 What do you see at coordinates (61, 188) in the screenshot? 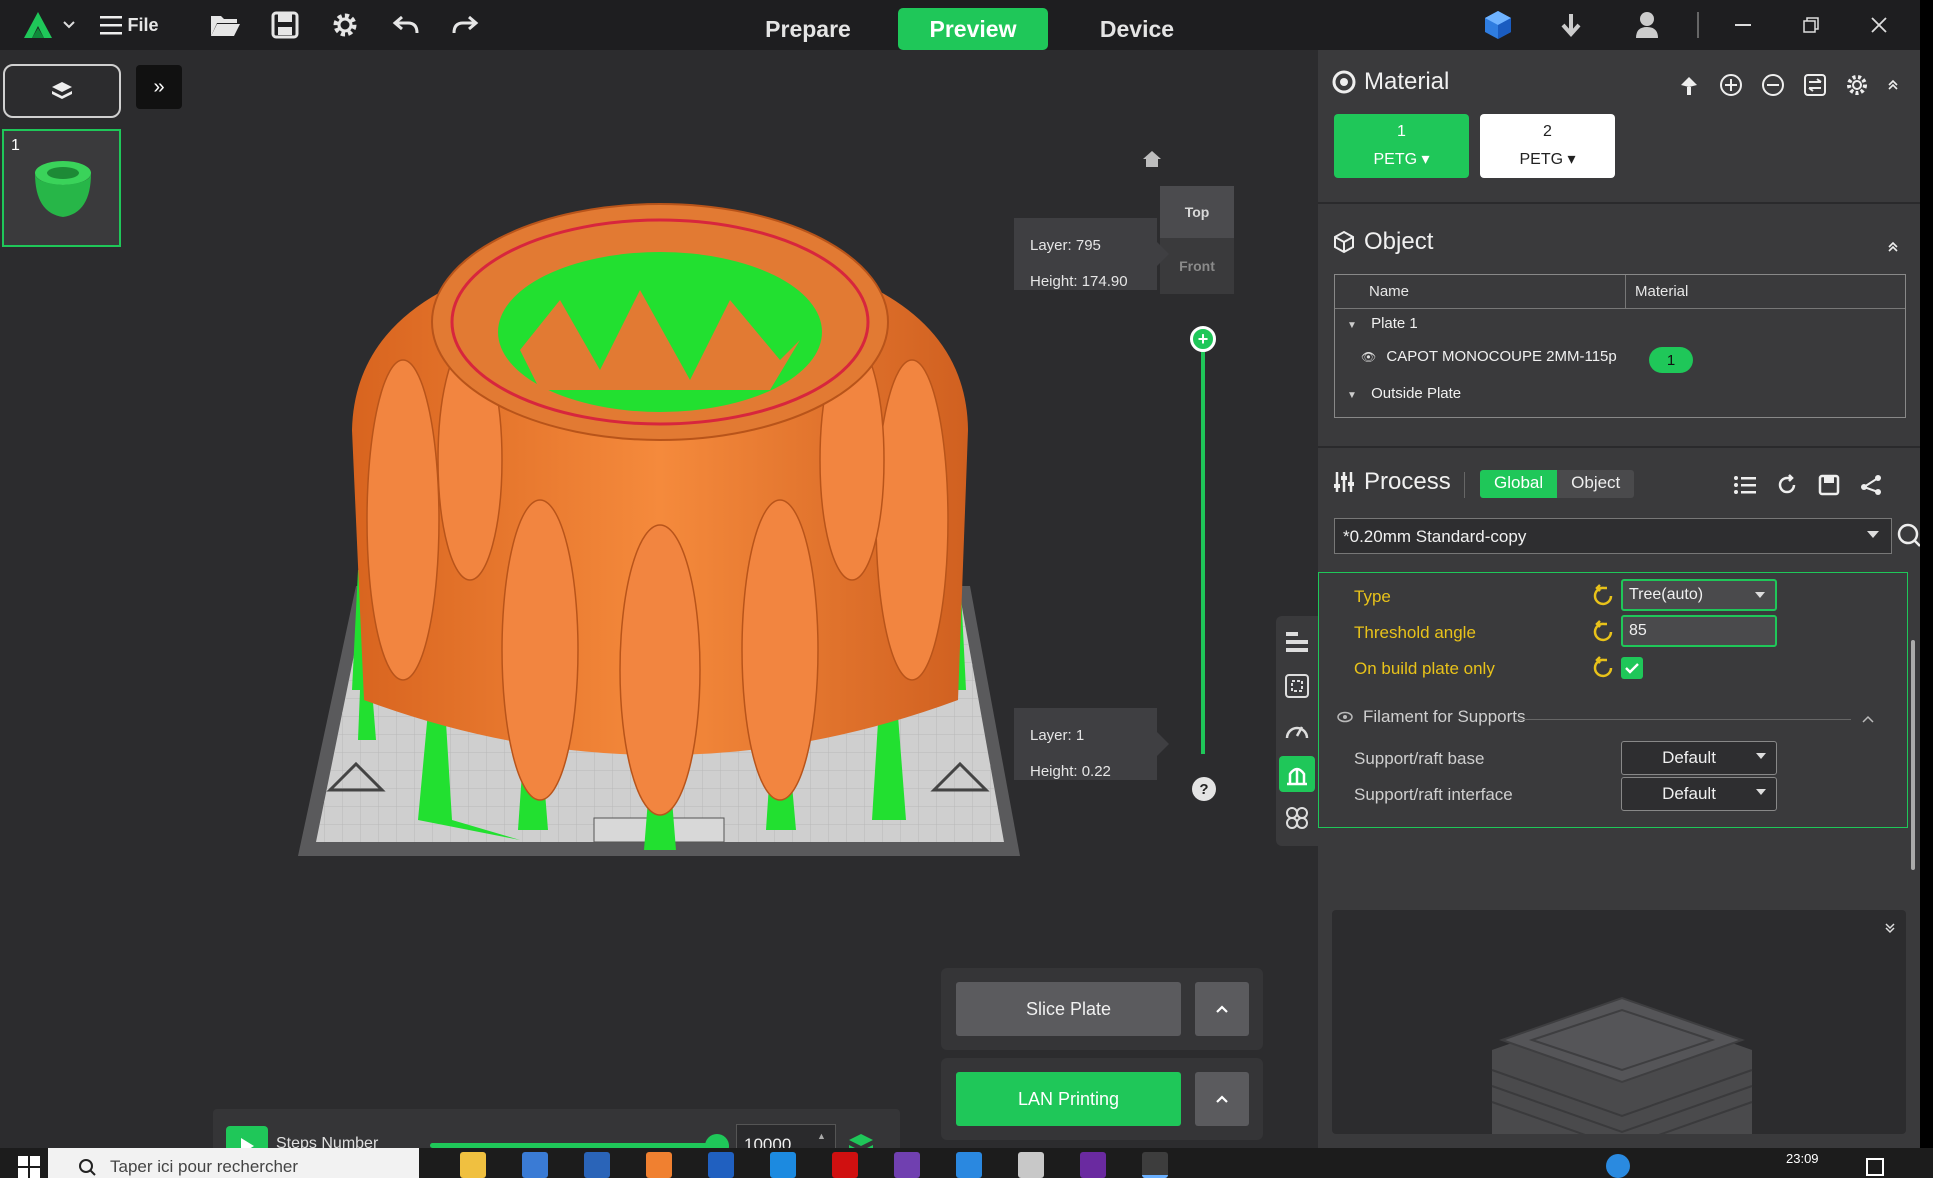
I see `plate-thumbnail: 1` at bounding box center [61, 188].